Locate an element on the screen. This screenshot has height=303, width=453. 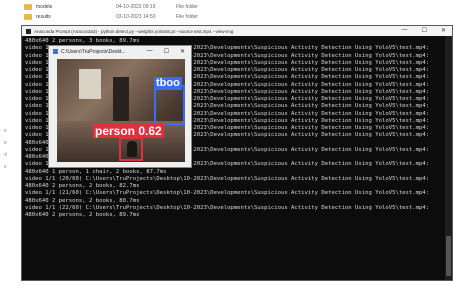
prompt-window-controls: — ☐ ✕ is located at coordinates (424, 30).